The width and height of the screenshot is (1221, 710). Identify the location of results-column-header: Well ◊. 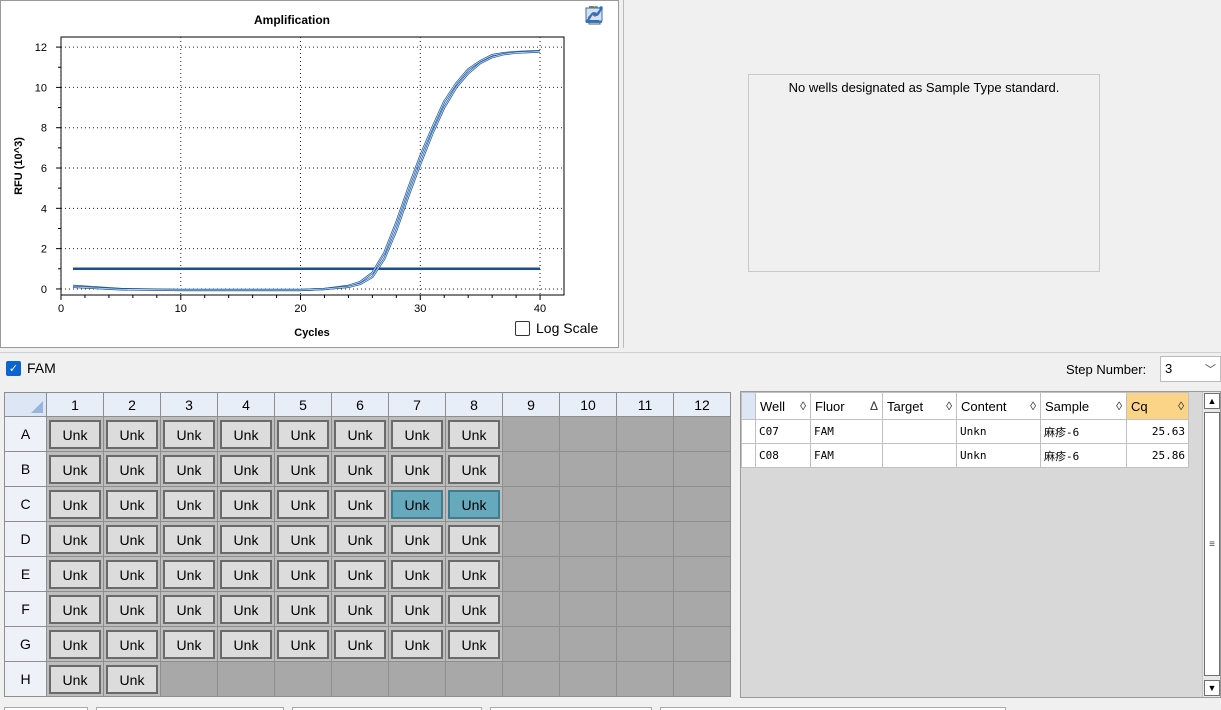
(783, 406).